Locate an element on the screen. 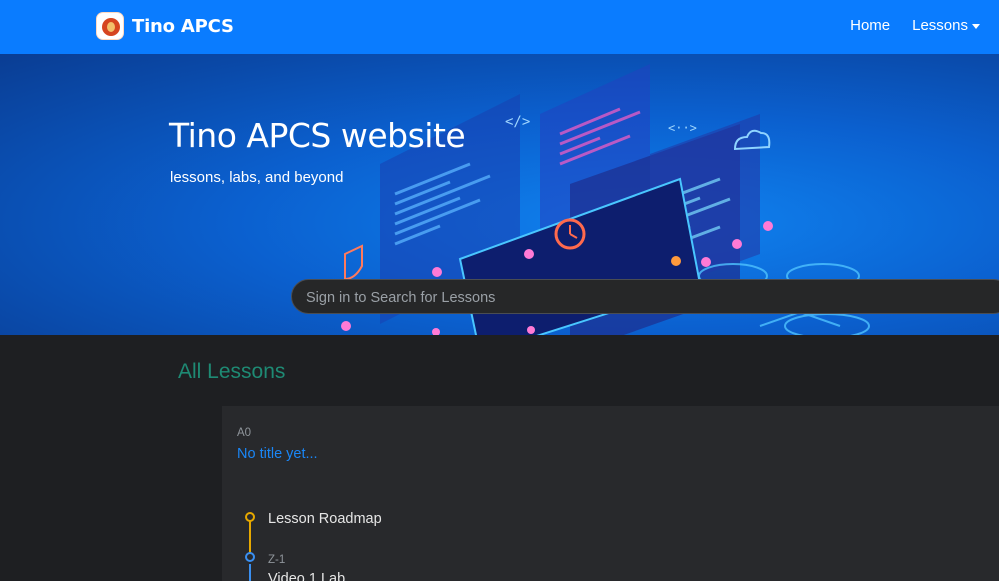 The width and height of the screenshot is (999, 581). lesson-search-input is located at coordinates (606, 298).